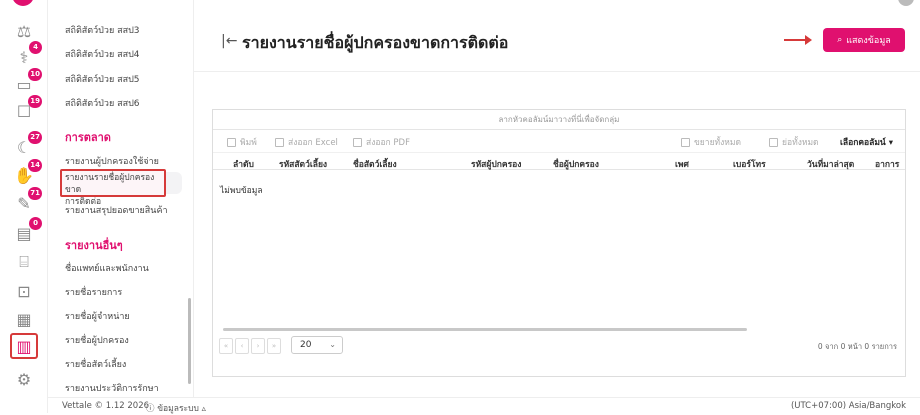 The image size is (920, 415). Describe the element at coordinates (93, 292) in the screenshot. I see `menu-item: รายชื่อรายการ` at that location.